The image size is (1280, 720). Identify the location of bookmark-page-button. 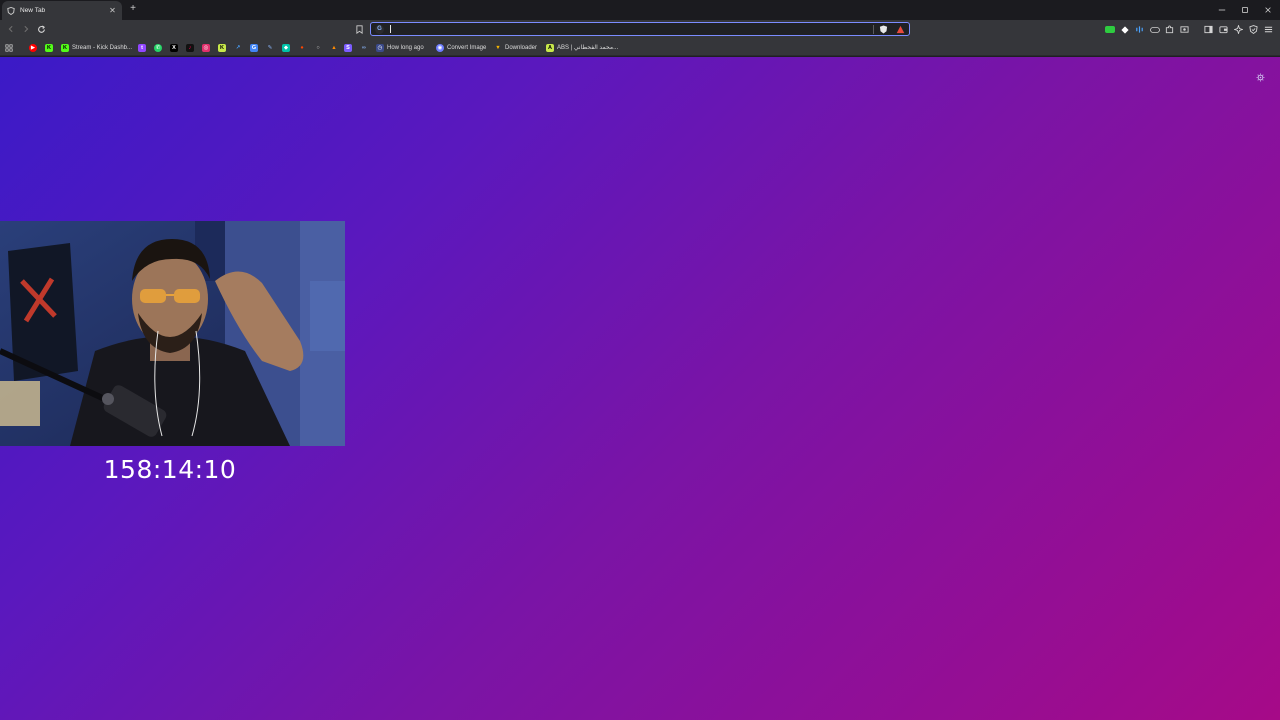
(359, 29).